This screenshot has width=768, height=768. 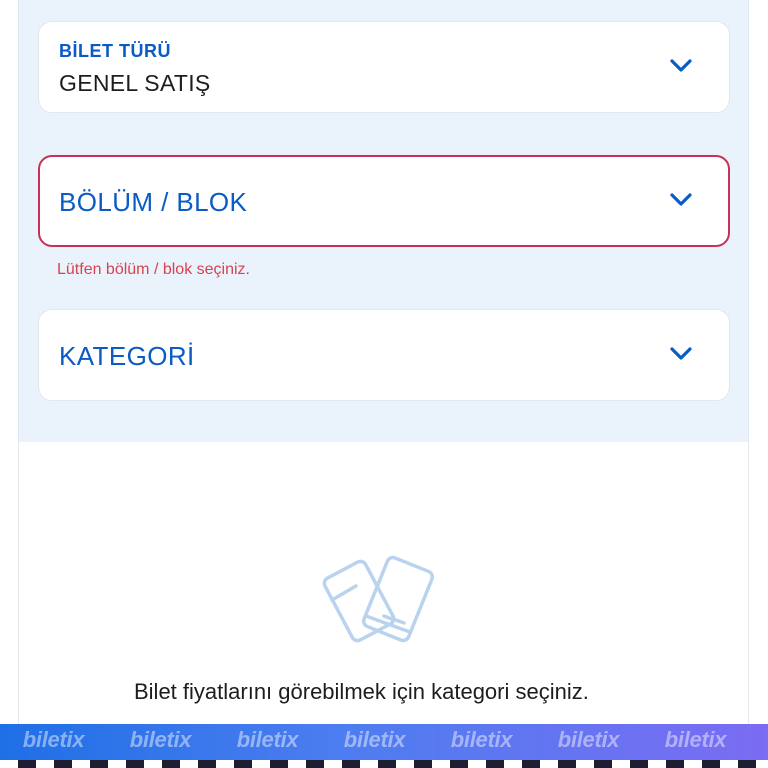 I want to click on checker-border, so click(x=384, y=764).